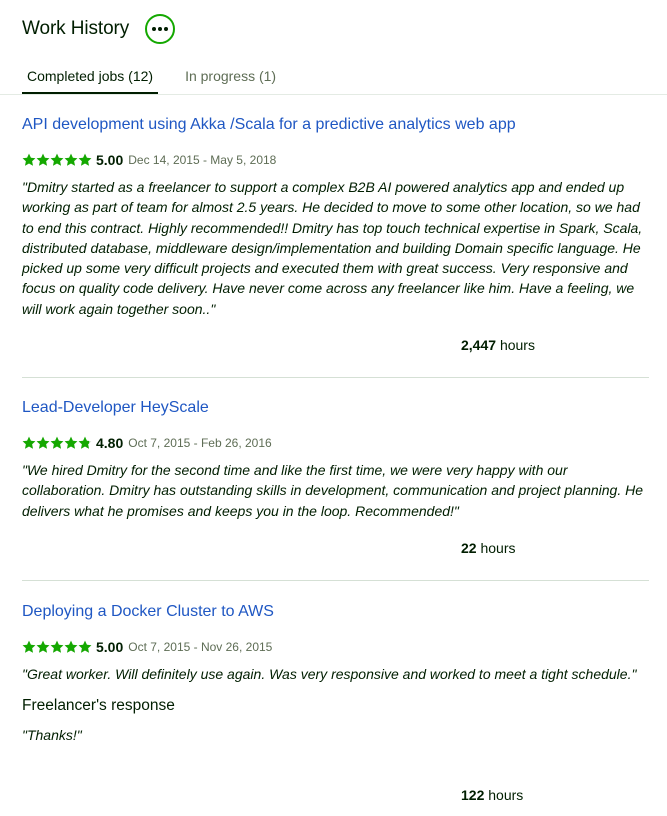 The width and height of the screenshot is (667, 816). I want to click on hours-value: 122, so click(473, 795).